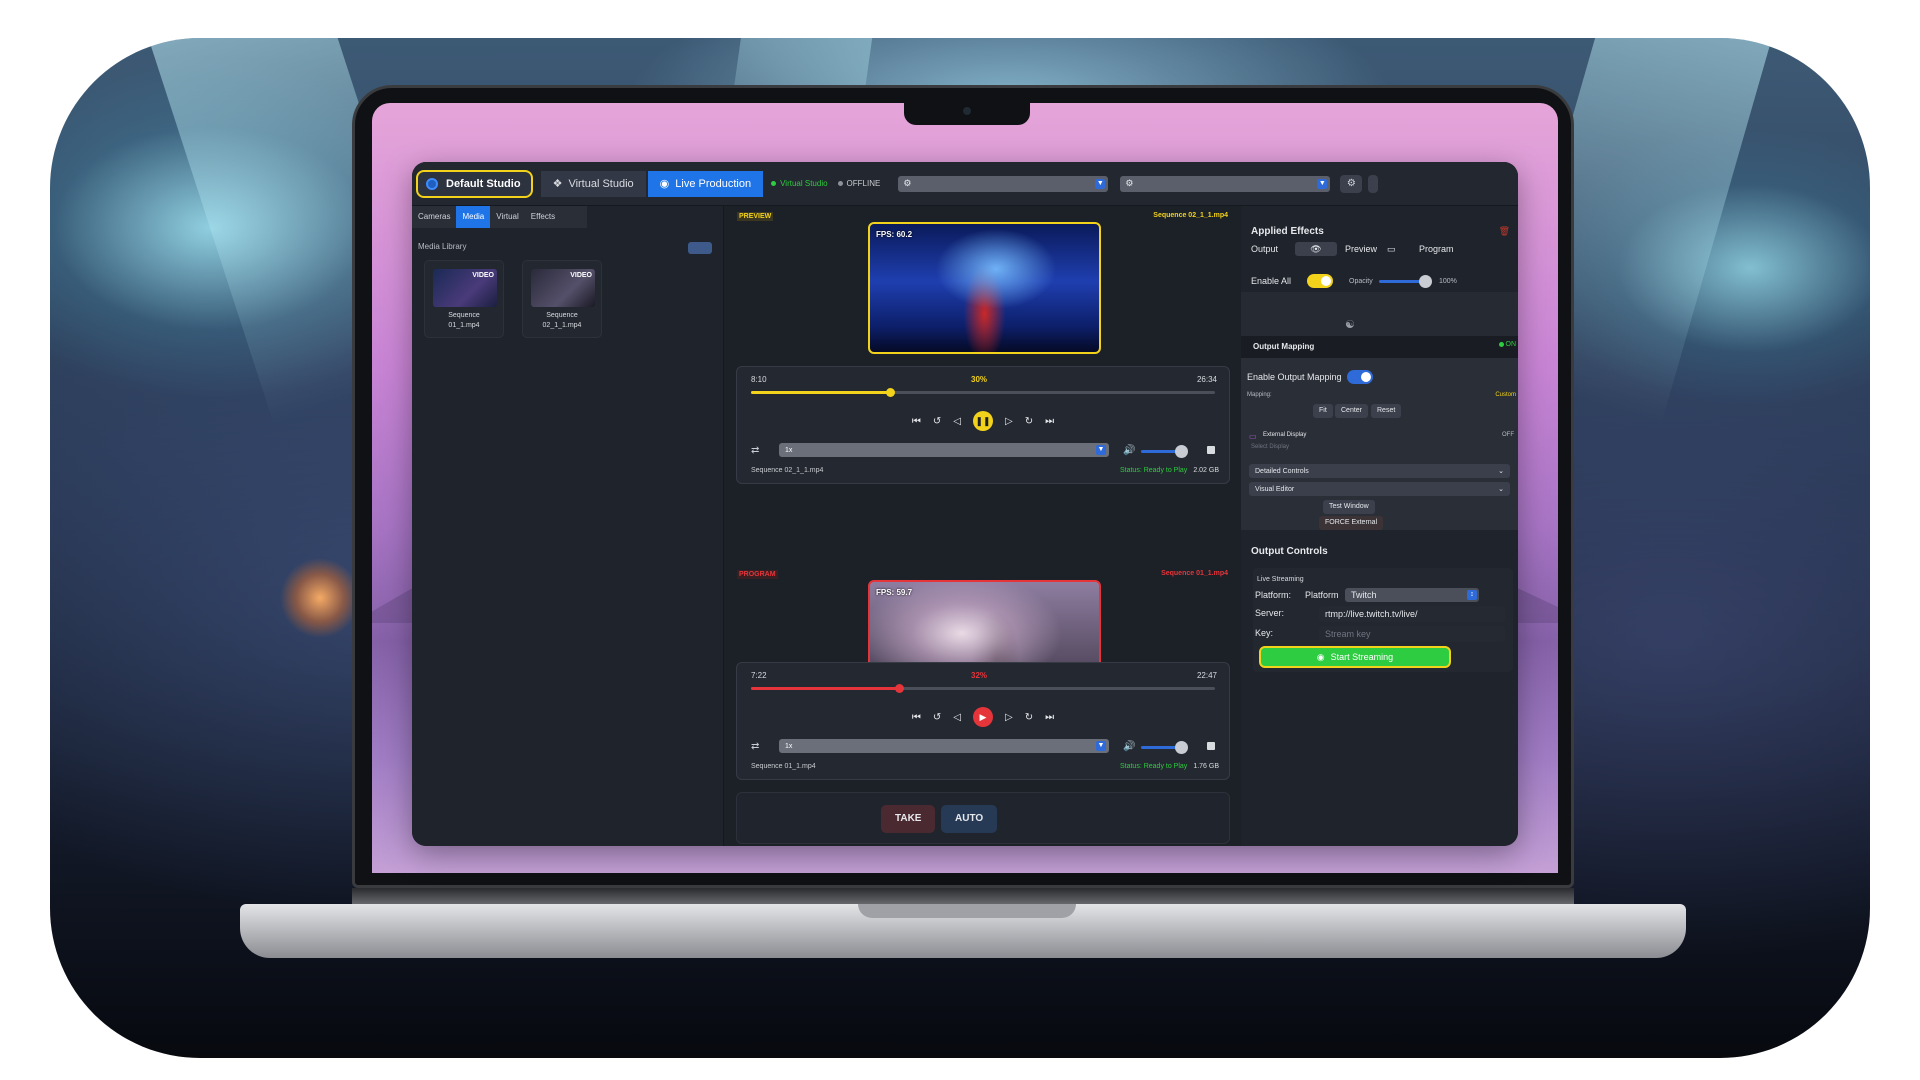 Image resolution: width=1920 pixels, height=1080 pixels. I want to click on source-select-2: ⚙ ▼, so click(1225, 183).